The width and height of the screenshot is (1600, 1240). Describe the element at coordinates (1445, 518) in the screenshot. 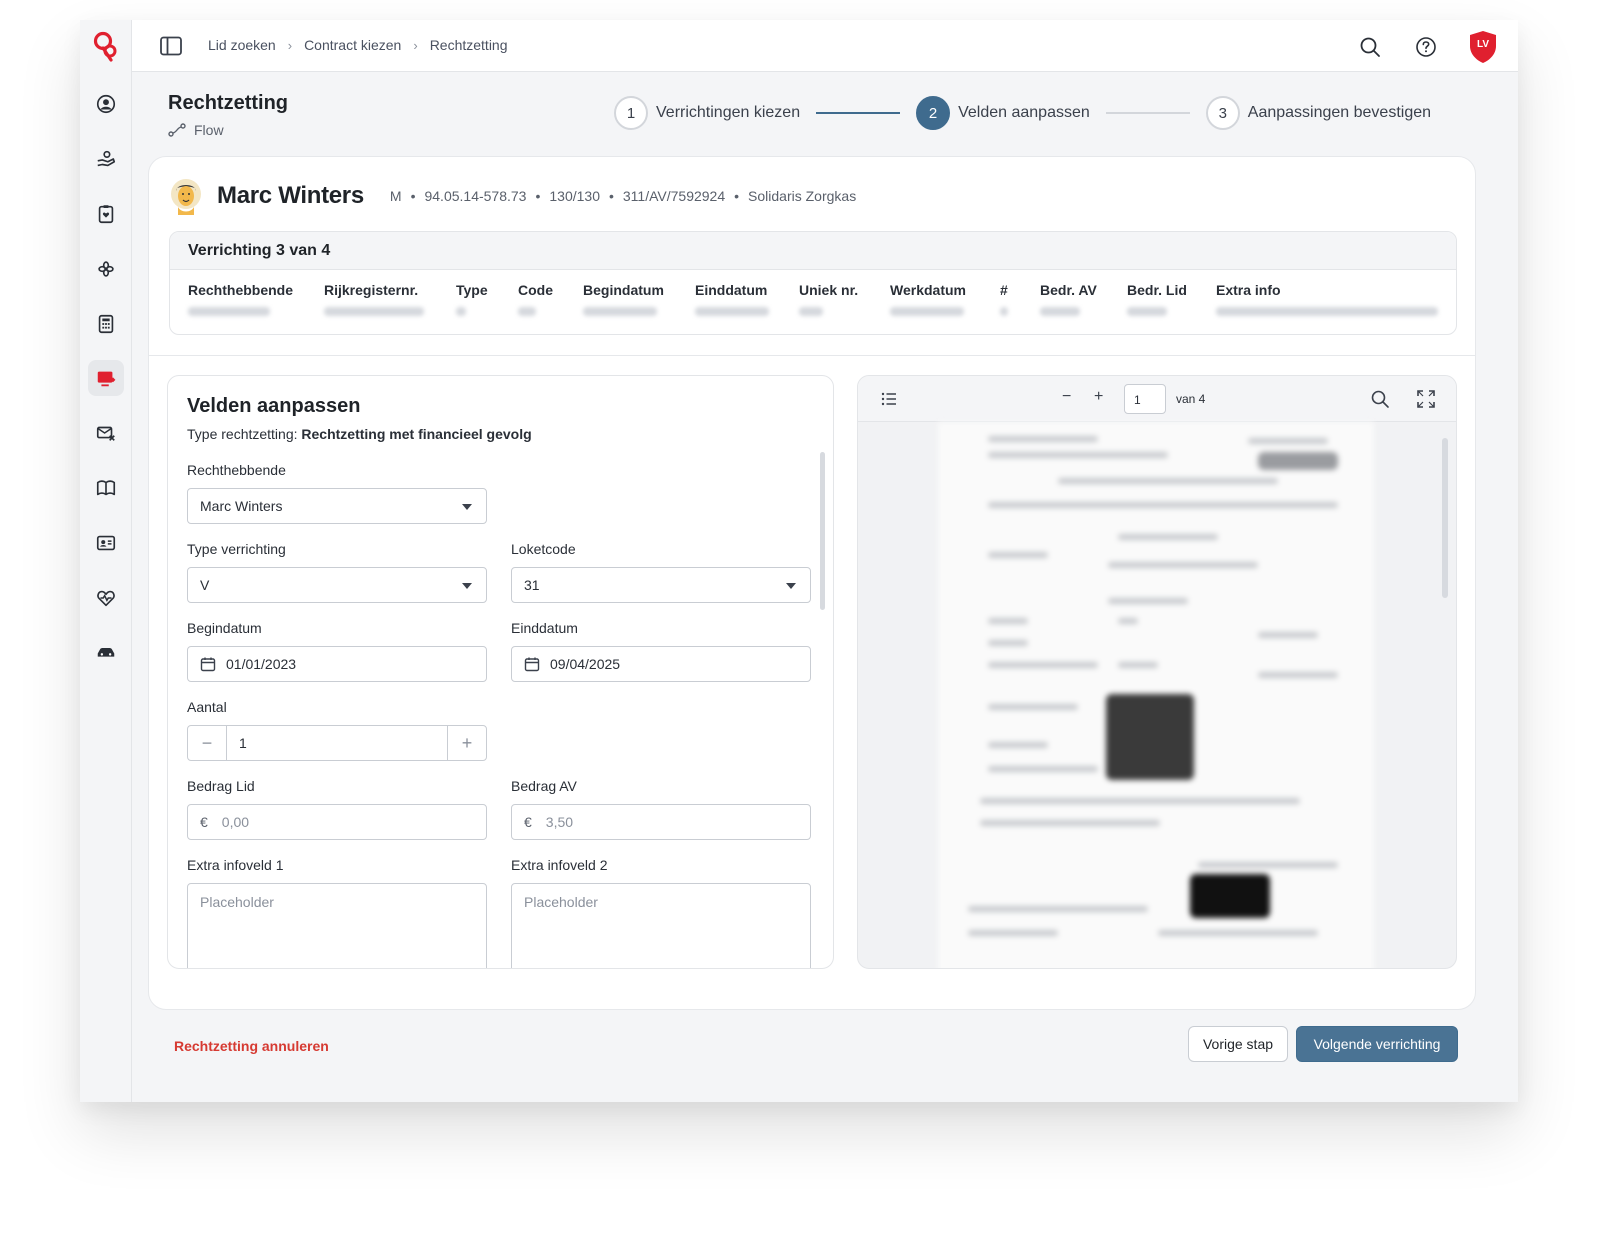

I see `viewer-scrollbar` at that location.